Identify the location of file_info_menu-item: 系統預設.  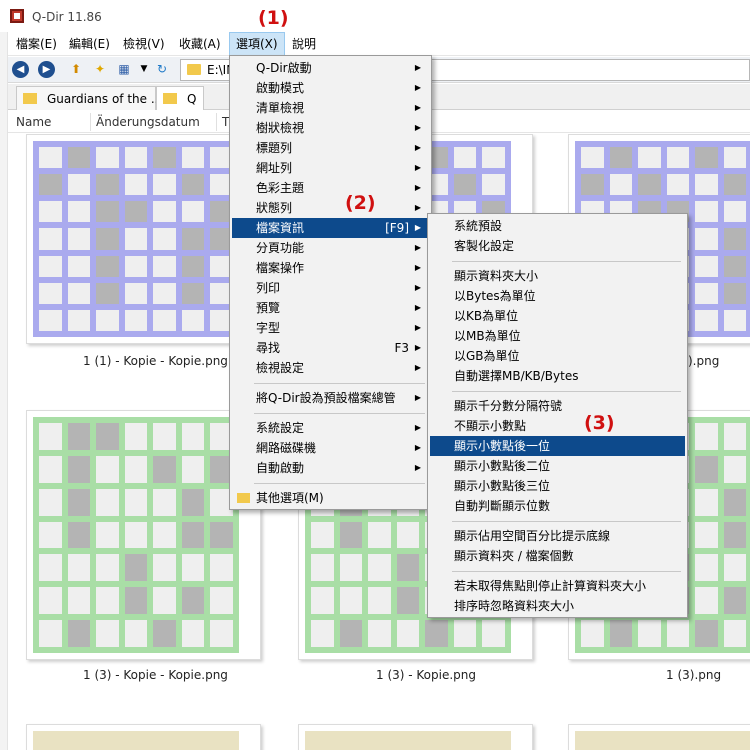
(557, 226).